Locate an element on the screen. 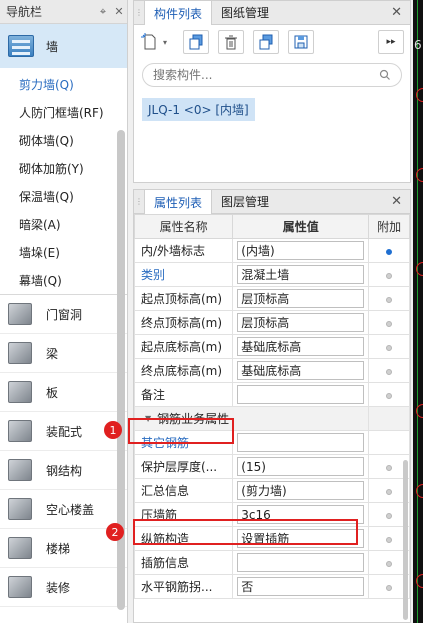 The image size is (423, 623). property-name: 备注 is located at coordinates (183, 394).